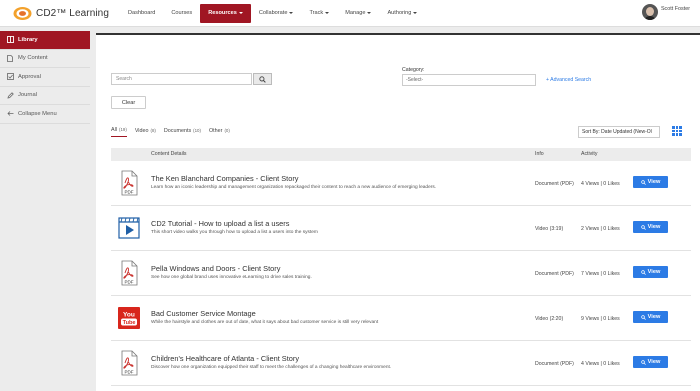 This screenshot has width=700, height=391. What do you see at coordinates (45, 40) in the screenshot?
I see `sidebar-item-library: Library` at bounding box center [45, 40].